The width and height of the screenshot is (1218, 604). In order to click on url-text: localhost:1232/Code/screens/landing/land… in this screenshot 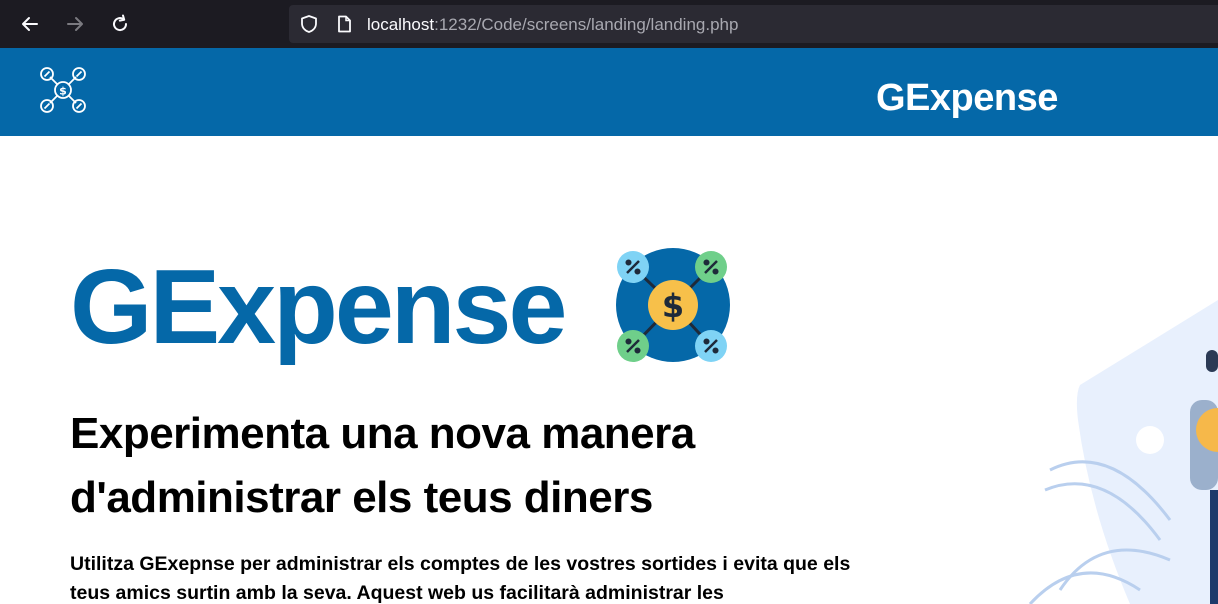, I will do `click(552, 25)`.